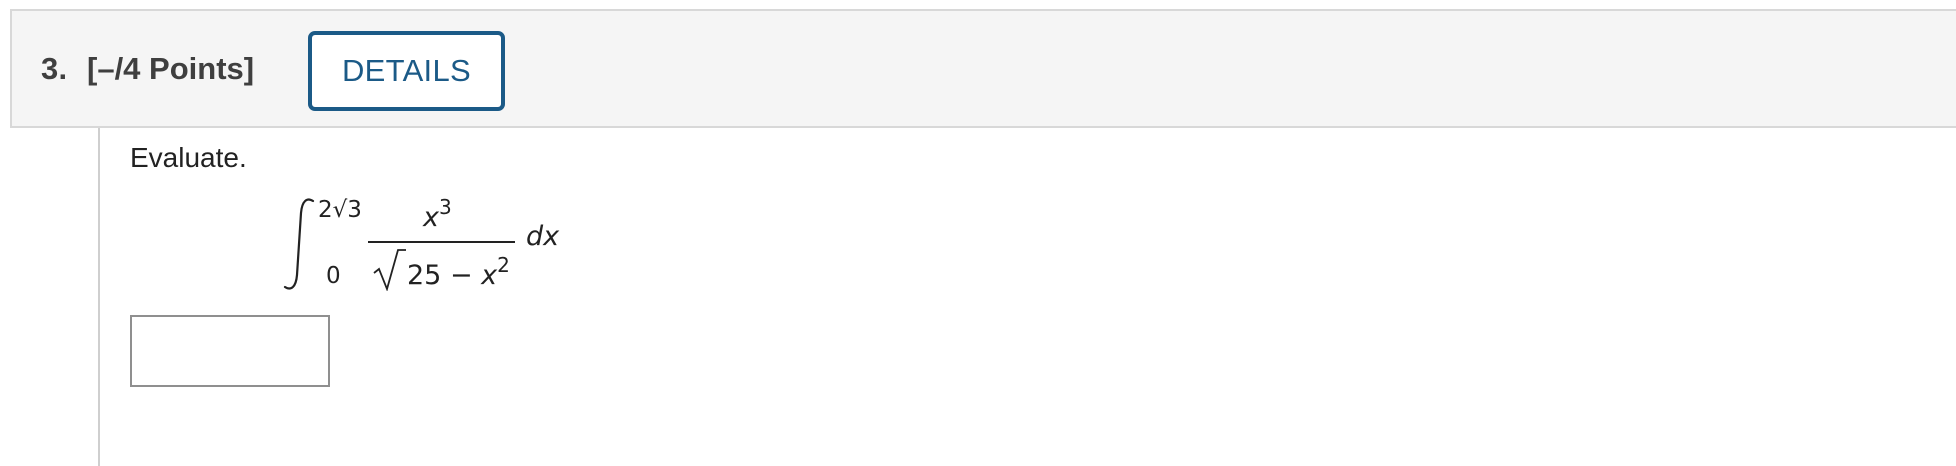 The height and width of the screenshot is (466, 1956). What do you see at coordinates (54, 68) in the screenshot?
I see `question-number: 3.` at bounding box center [54, 68].